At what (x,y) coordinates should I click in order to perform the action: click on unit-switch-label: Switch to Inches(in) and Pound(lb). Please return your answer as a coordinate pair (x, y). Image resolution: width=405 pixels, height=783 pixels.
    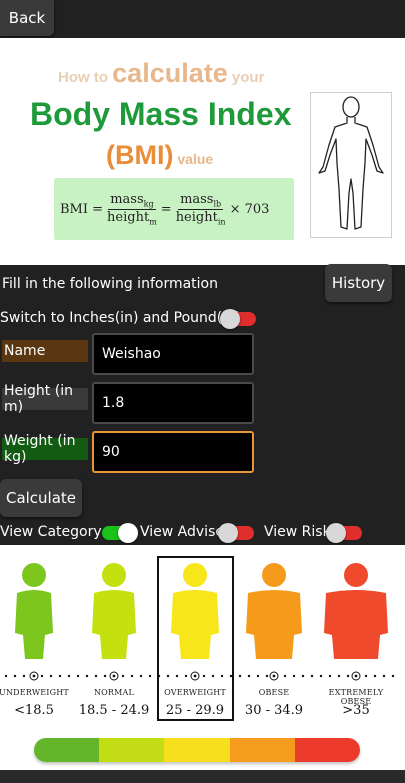
    Looking at the image, I should click on (120, 318).